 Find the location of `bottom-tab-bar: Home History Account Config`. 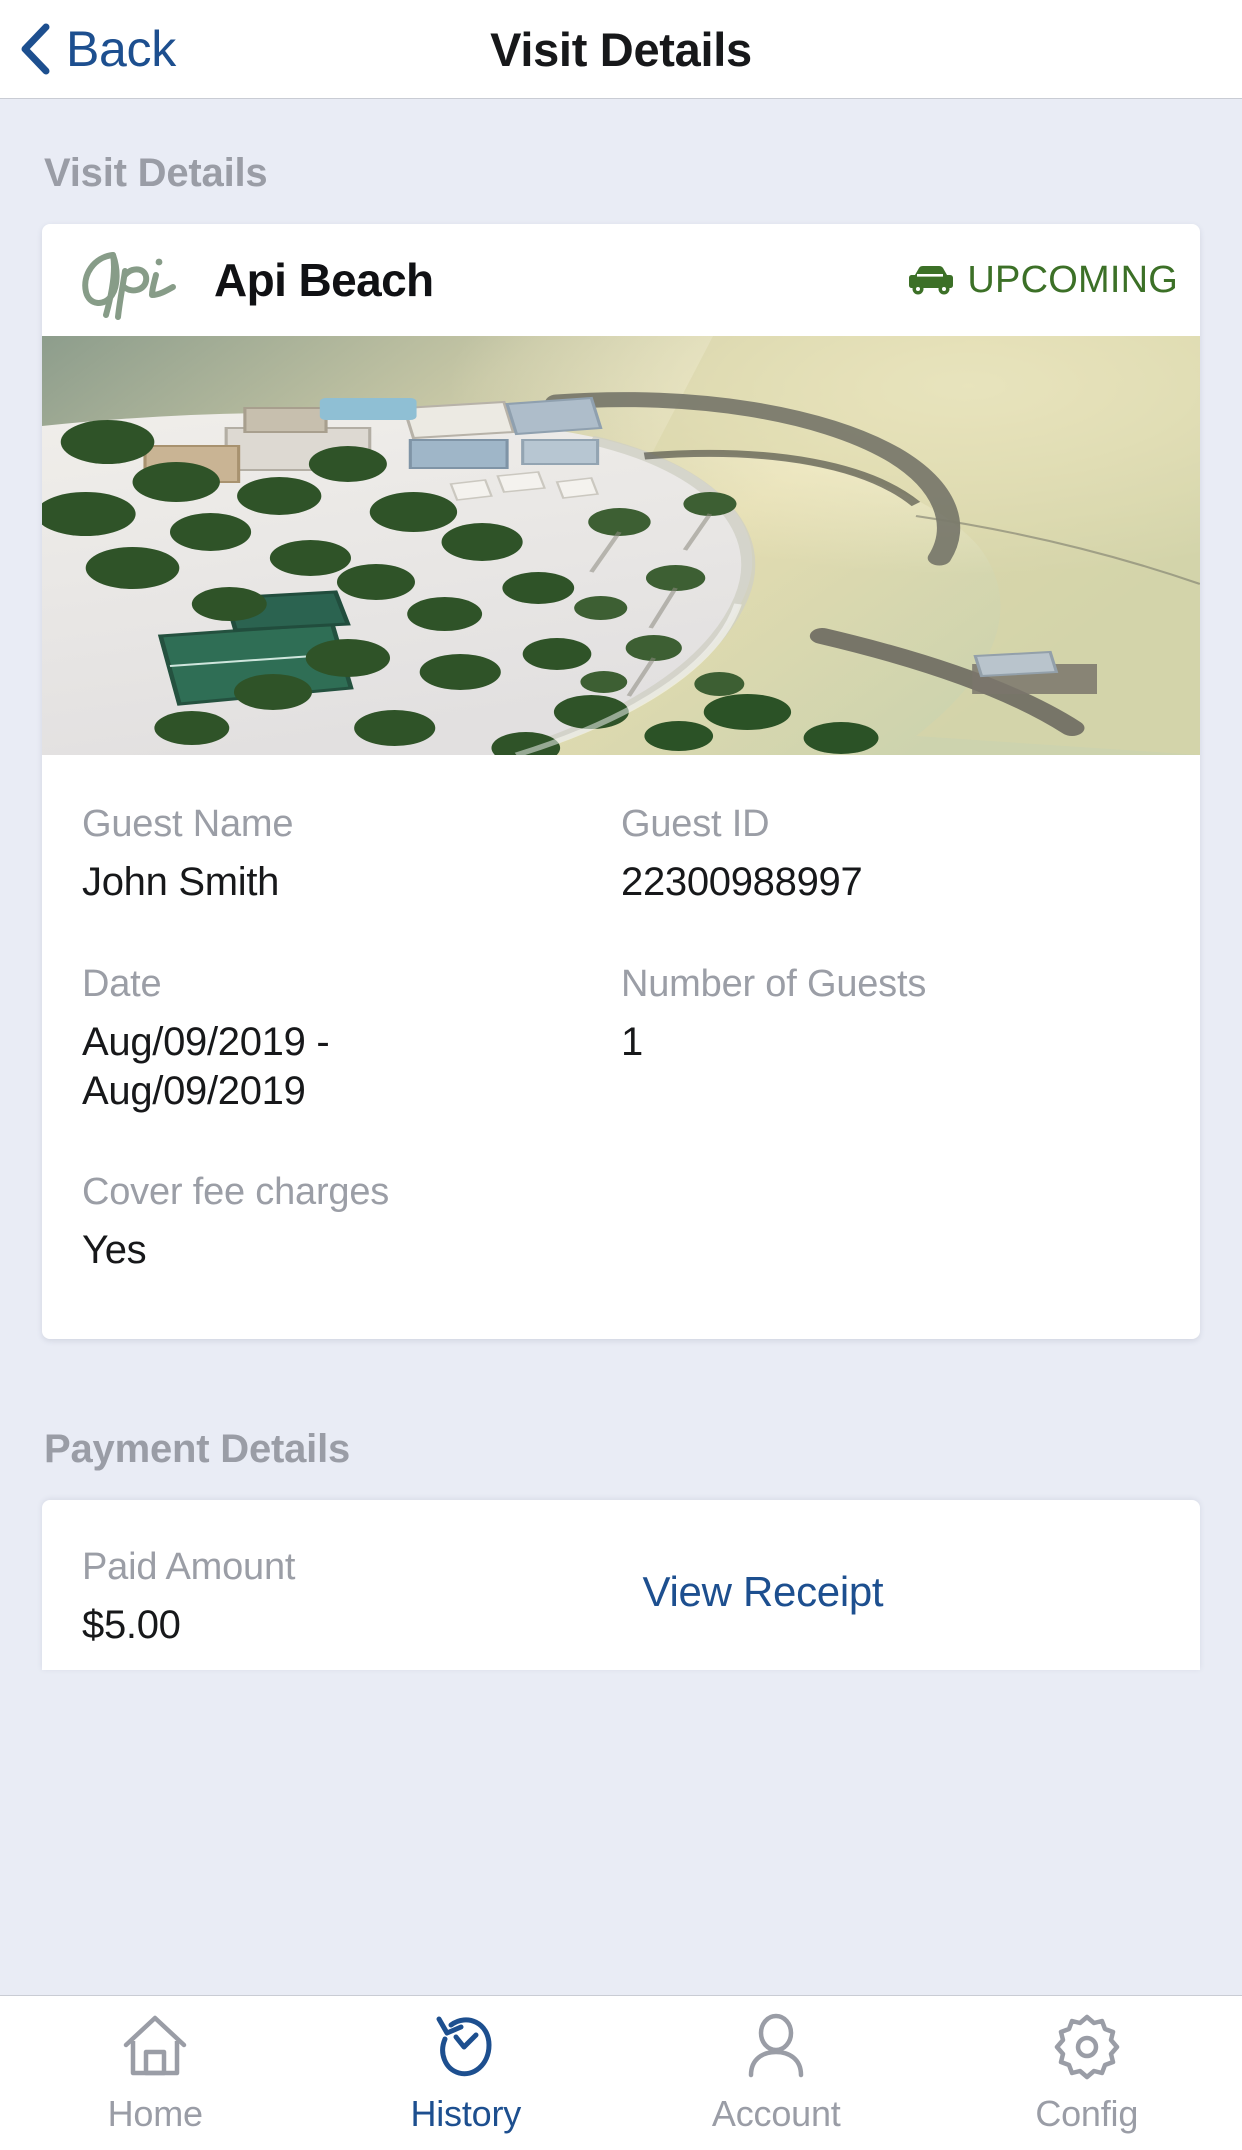

bottom-tab-bar: Home History Account Config is located at coordinates (621, 2072).